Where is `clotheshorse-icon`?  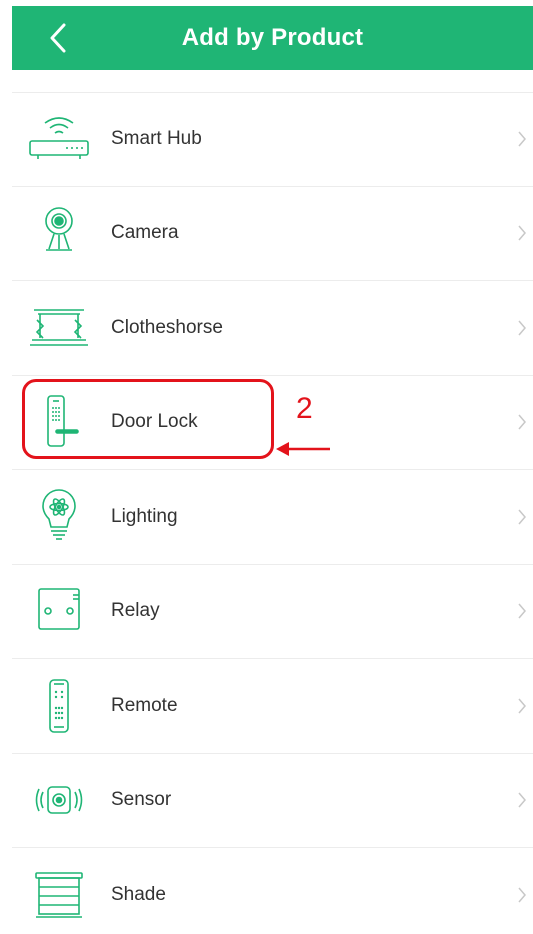 clotheshorse-icon is located at coordinates (59, 328).